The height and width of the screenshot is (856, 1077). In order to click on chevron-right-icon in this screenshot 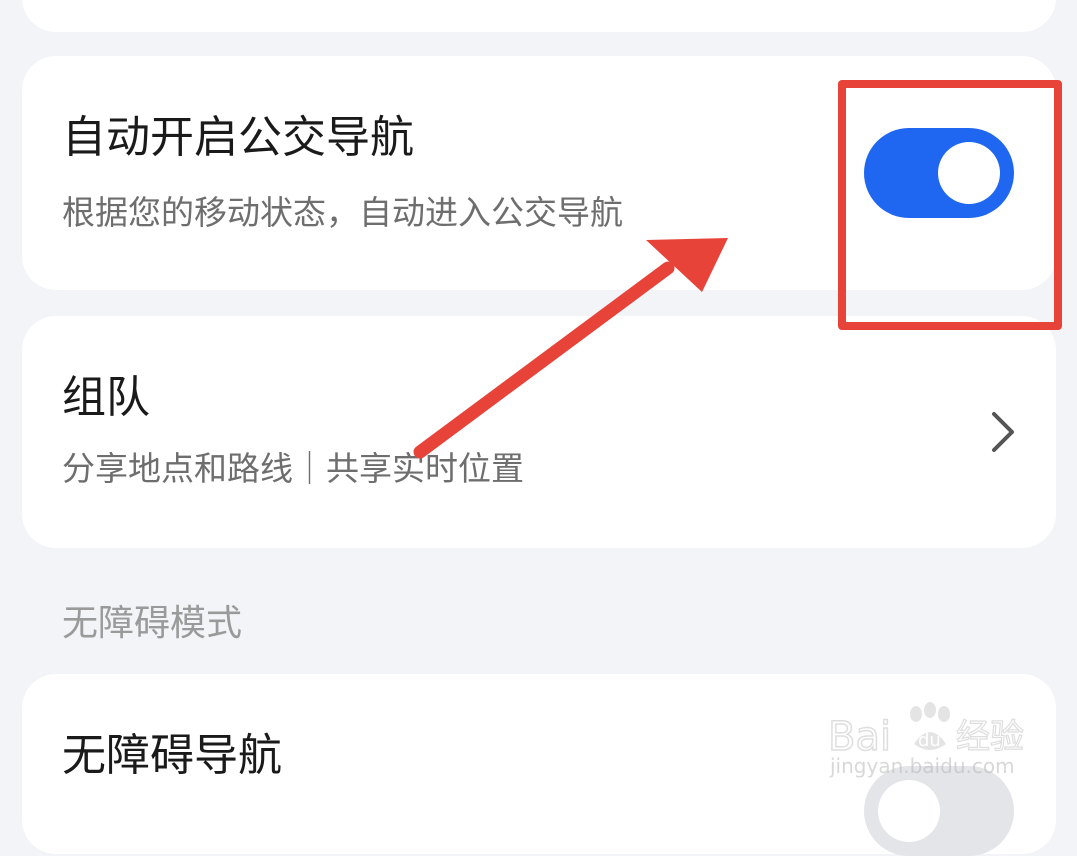, I will do `click(1003, 432)`.